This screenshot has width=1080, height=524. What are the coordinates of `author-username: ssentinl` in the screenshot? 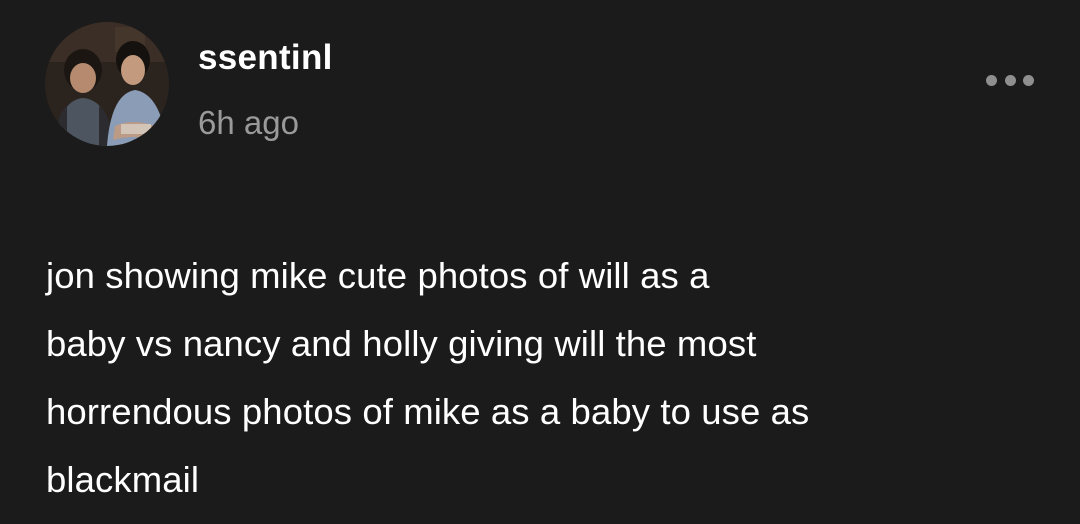 It's located at (265, 58).